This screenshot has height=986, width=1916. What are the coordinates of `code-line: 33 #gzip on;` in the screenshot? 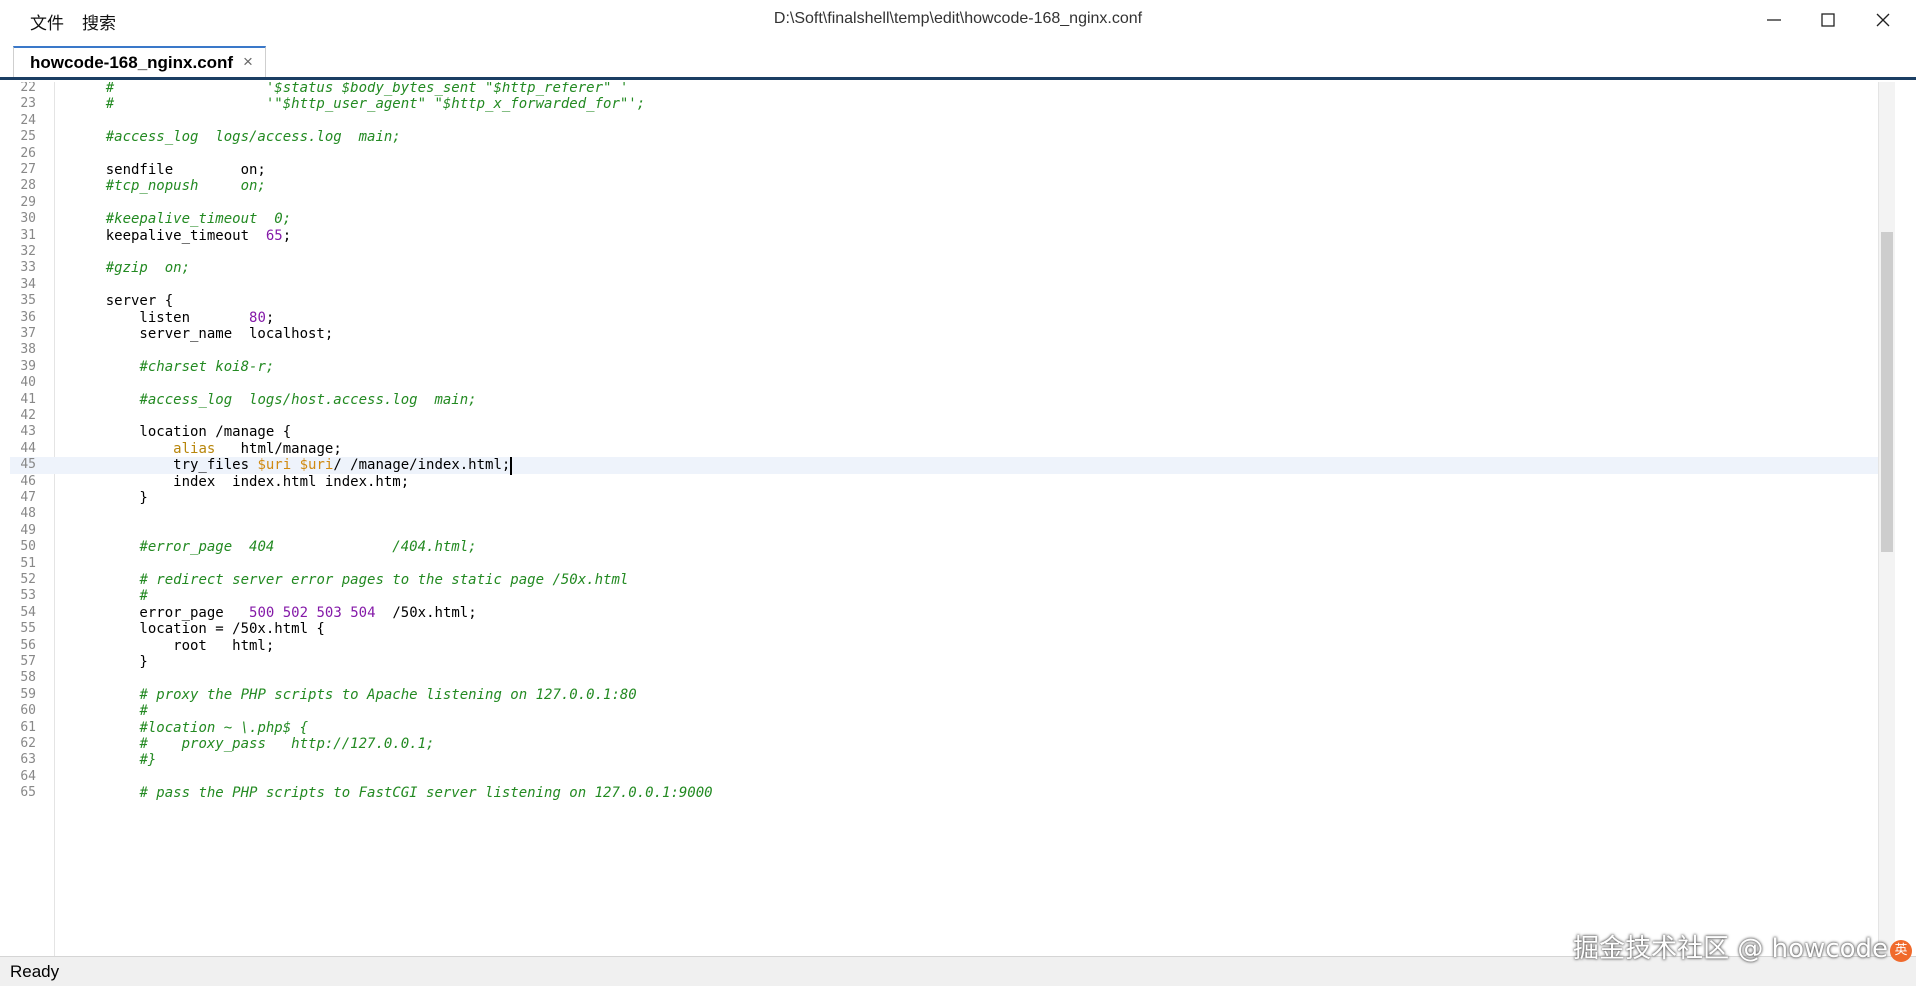 It's located at (944, 268).